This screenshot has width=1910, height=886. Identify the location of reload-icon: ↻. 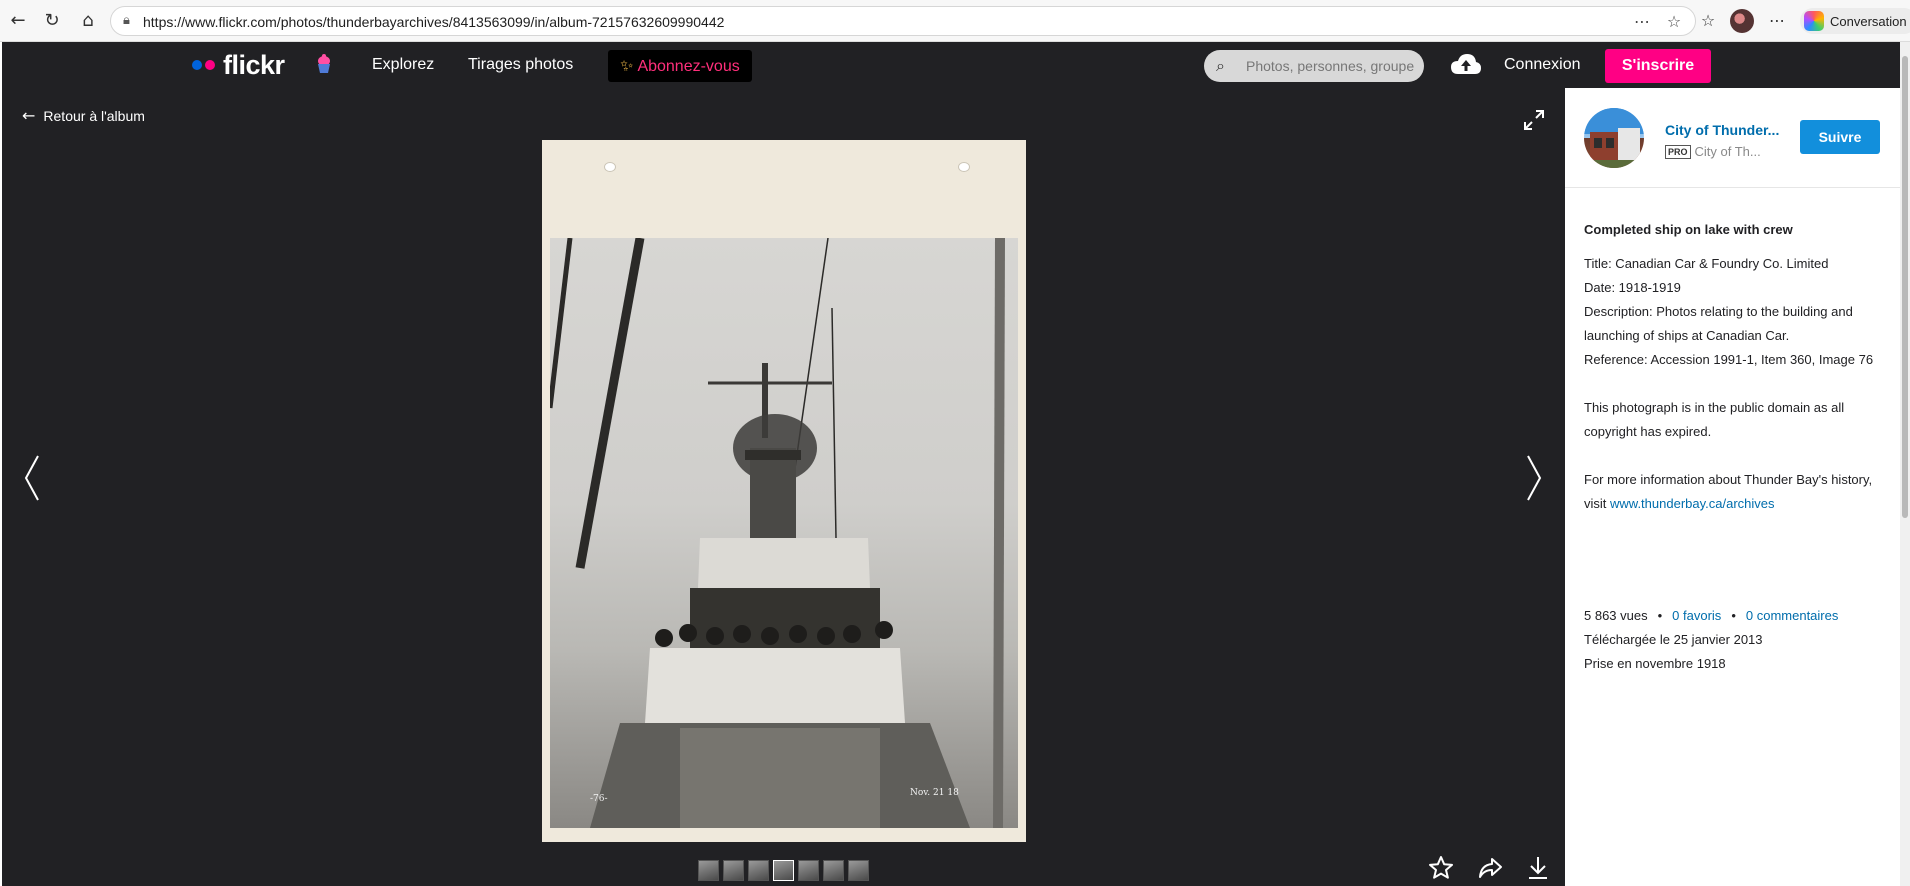
(52, 21).